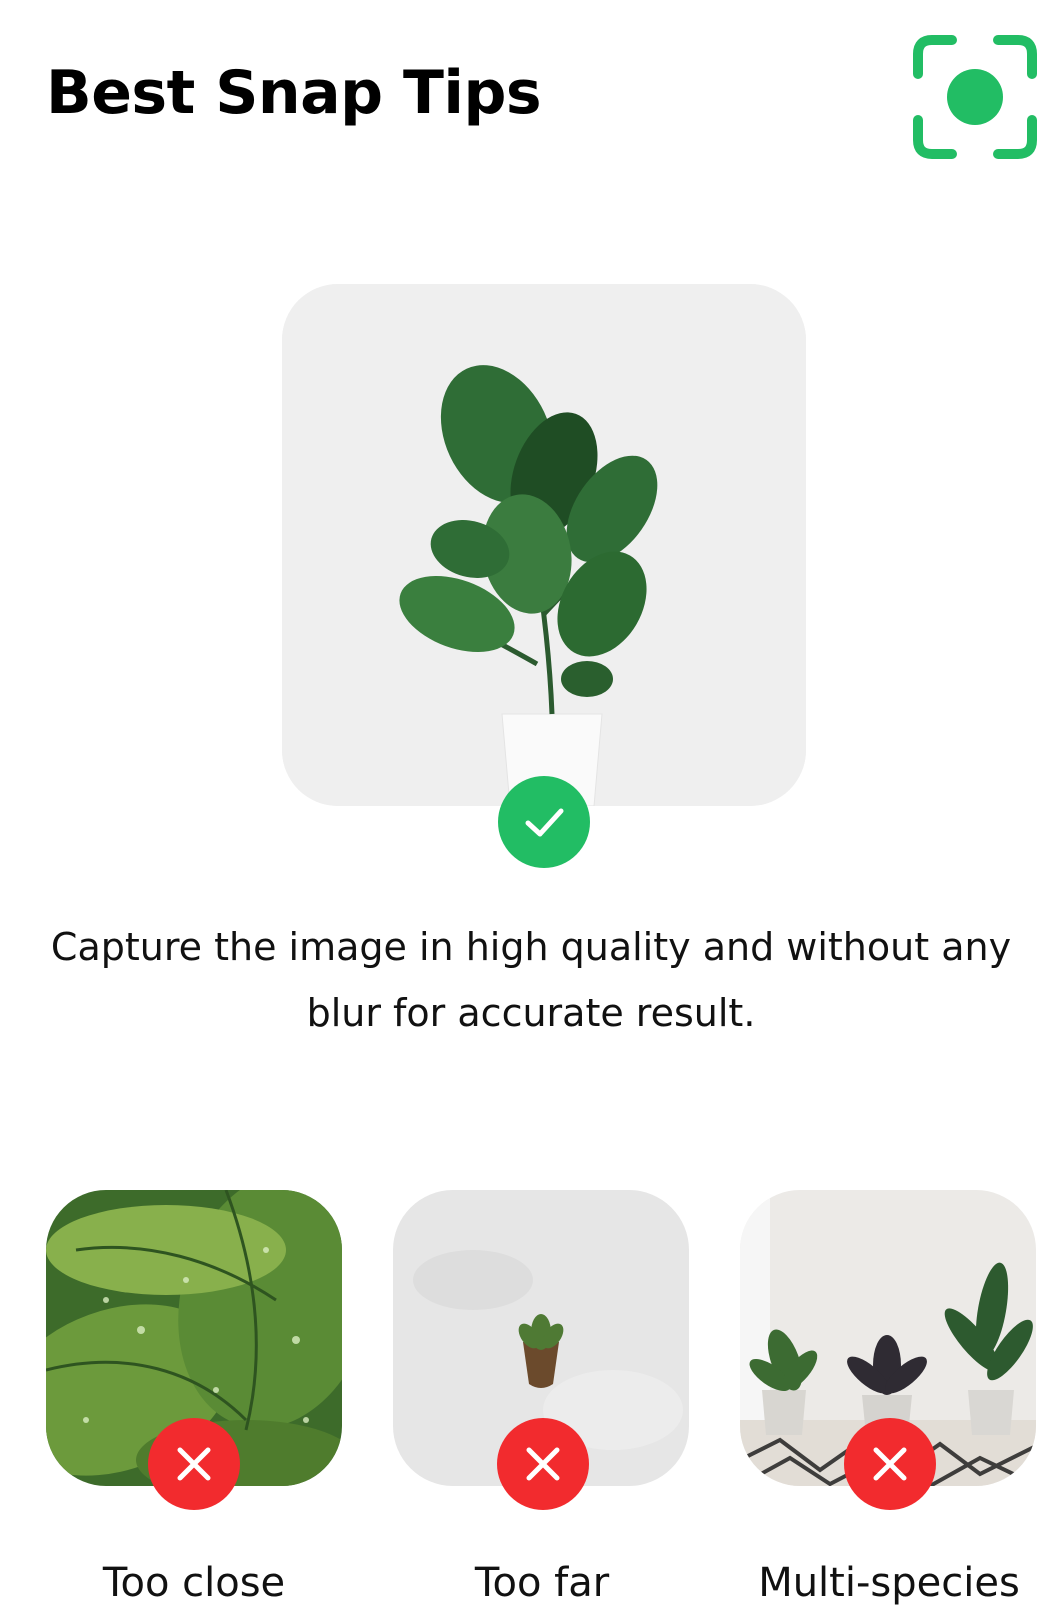 The height and width of the screenshot is (1622, 1062). Describe the element at coordinates (542, 1583) in the screenshot. I see `too-far-label: Too far` at that location.